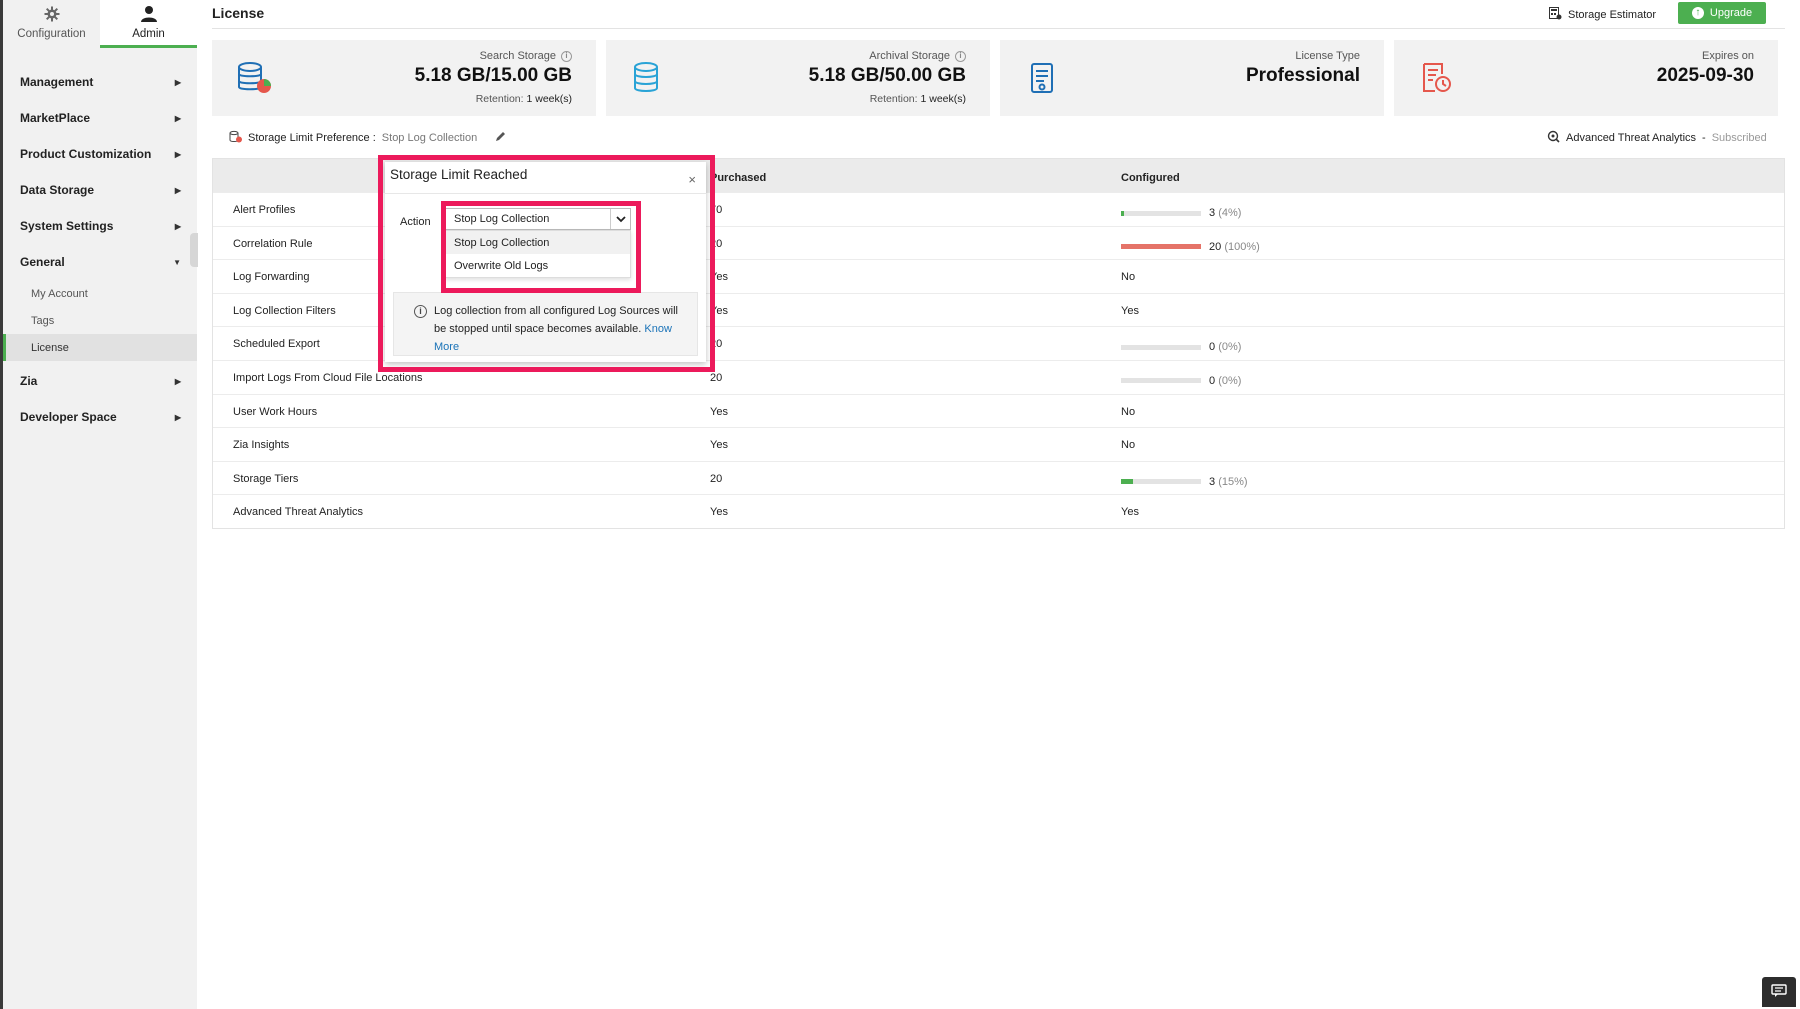  Describe the element at coordinates (943, 99) in the screenshot. I see `retention-value: 1 week(s)` at that location.